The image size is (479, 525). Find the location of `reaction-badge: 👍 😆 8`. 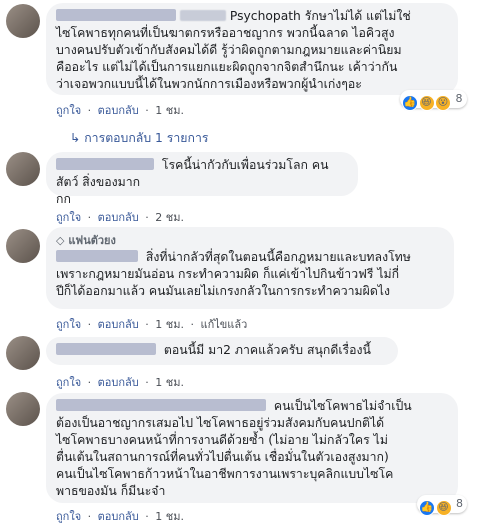

reaction-badge: 👍 😆 8 is located at coordinates (442, 505).